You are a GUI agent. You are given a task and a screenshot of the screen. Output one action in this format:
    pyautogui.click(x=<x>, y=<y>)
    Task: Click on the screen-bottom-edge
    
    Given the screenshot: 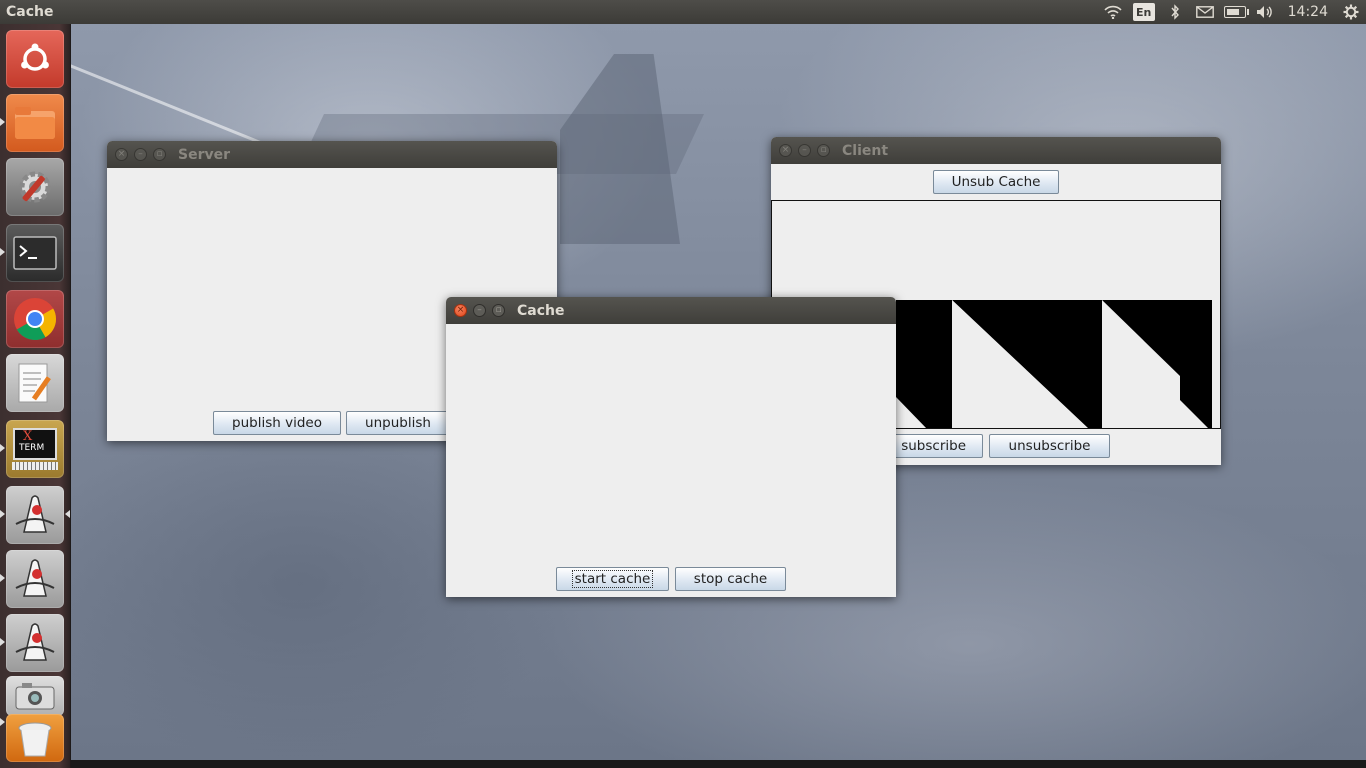 What is the action you would take?
    pyautogui.click(x=718, y=764)
    